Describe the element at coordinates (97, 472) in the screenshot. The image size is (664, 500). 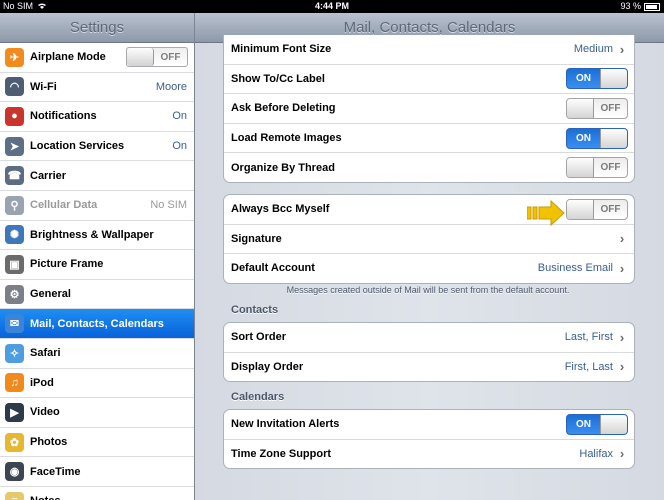
I see `sidebar-item-facetime: ◉ FaceTime` at that location.